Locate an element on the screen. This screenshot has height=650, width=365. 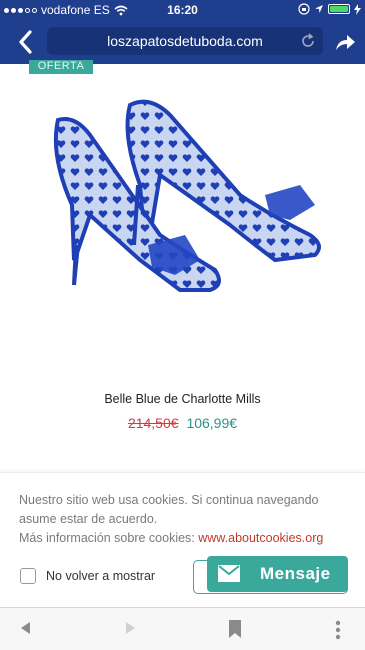
old-price: 214,50€ is located at coordinates (153, 423).